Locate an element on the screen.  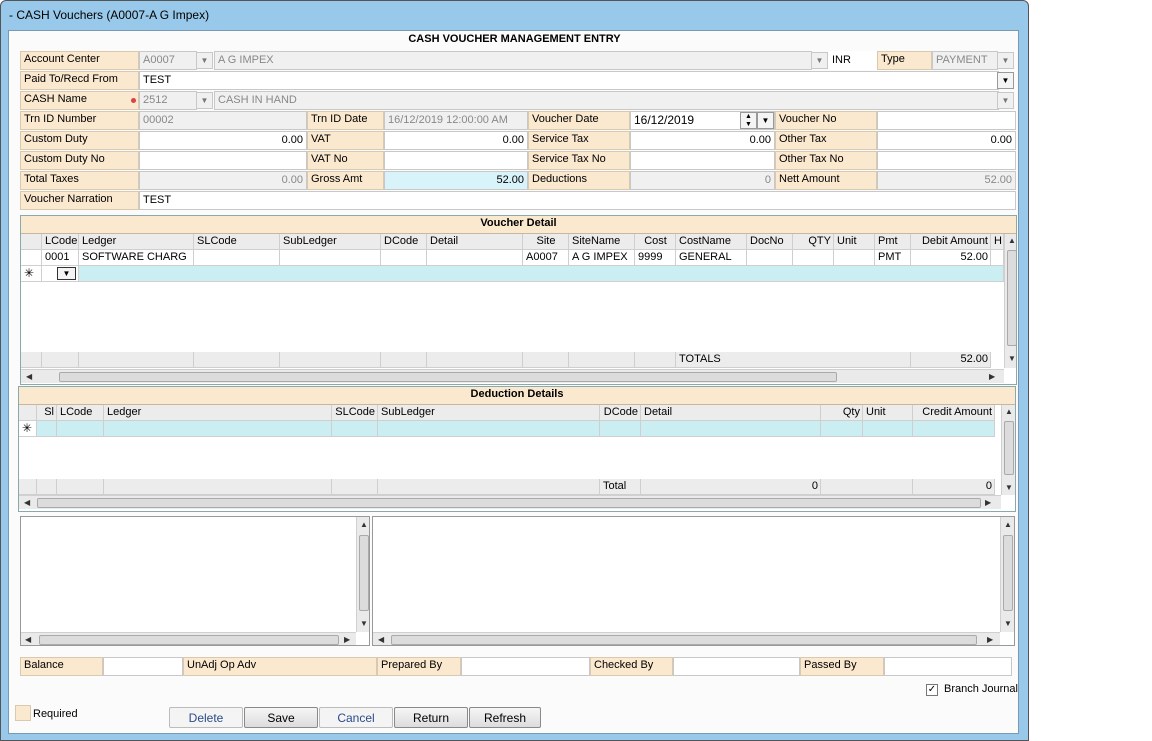
delete-button: Delete is located at coordinates (206, 717).